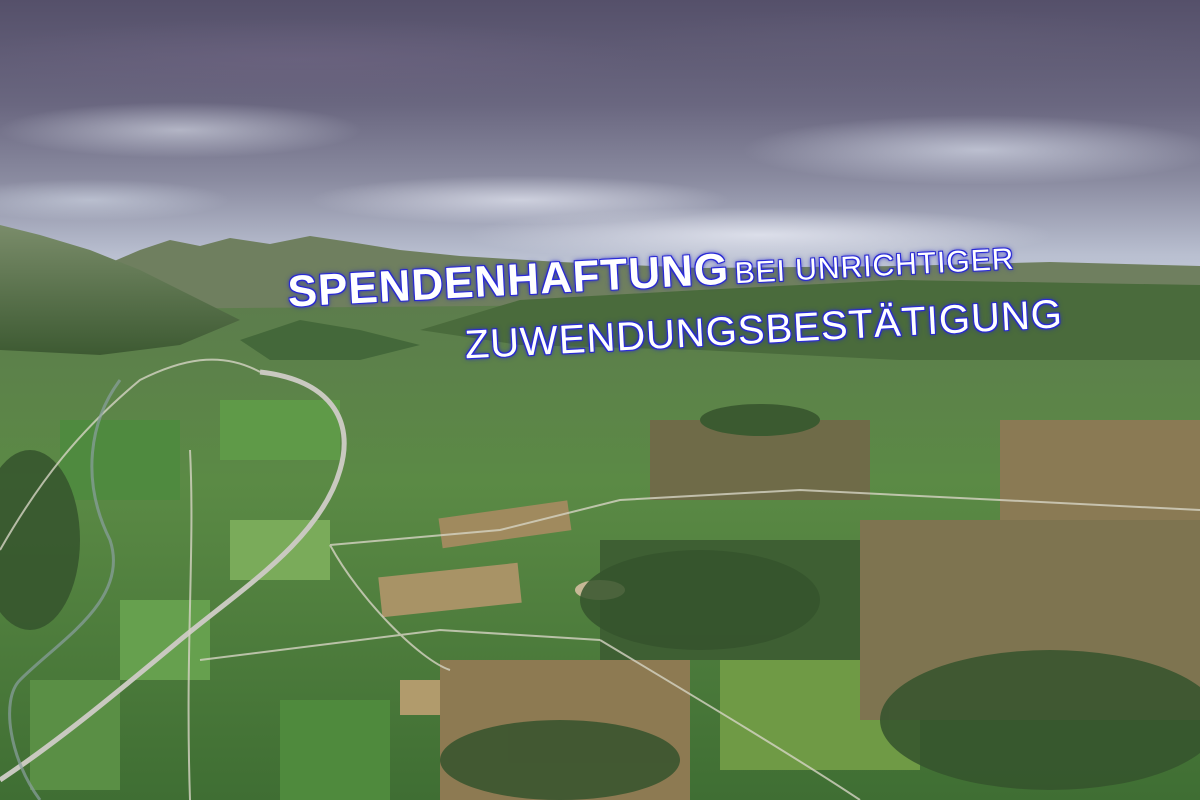 Image resolution: width=1200 pixels, height=800 pixels. What do you see at coordinates (874, 266) in the screenshot?
I see `title-bei-unrichtiger: BEI UNRICHTIGER` at bounding box center [874, 266].